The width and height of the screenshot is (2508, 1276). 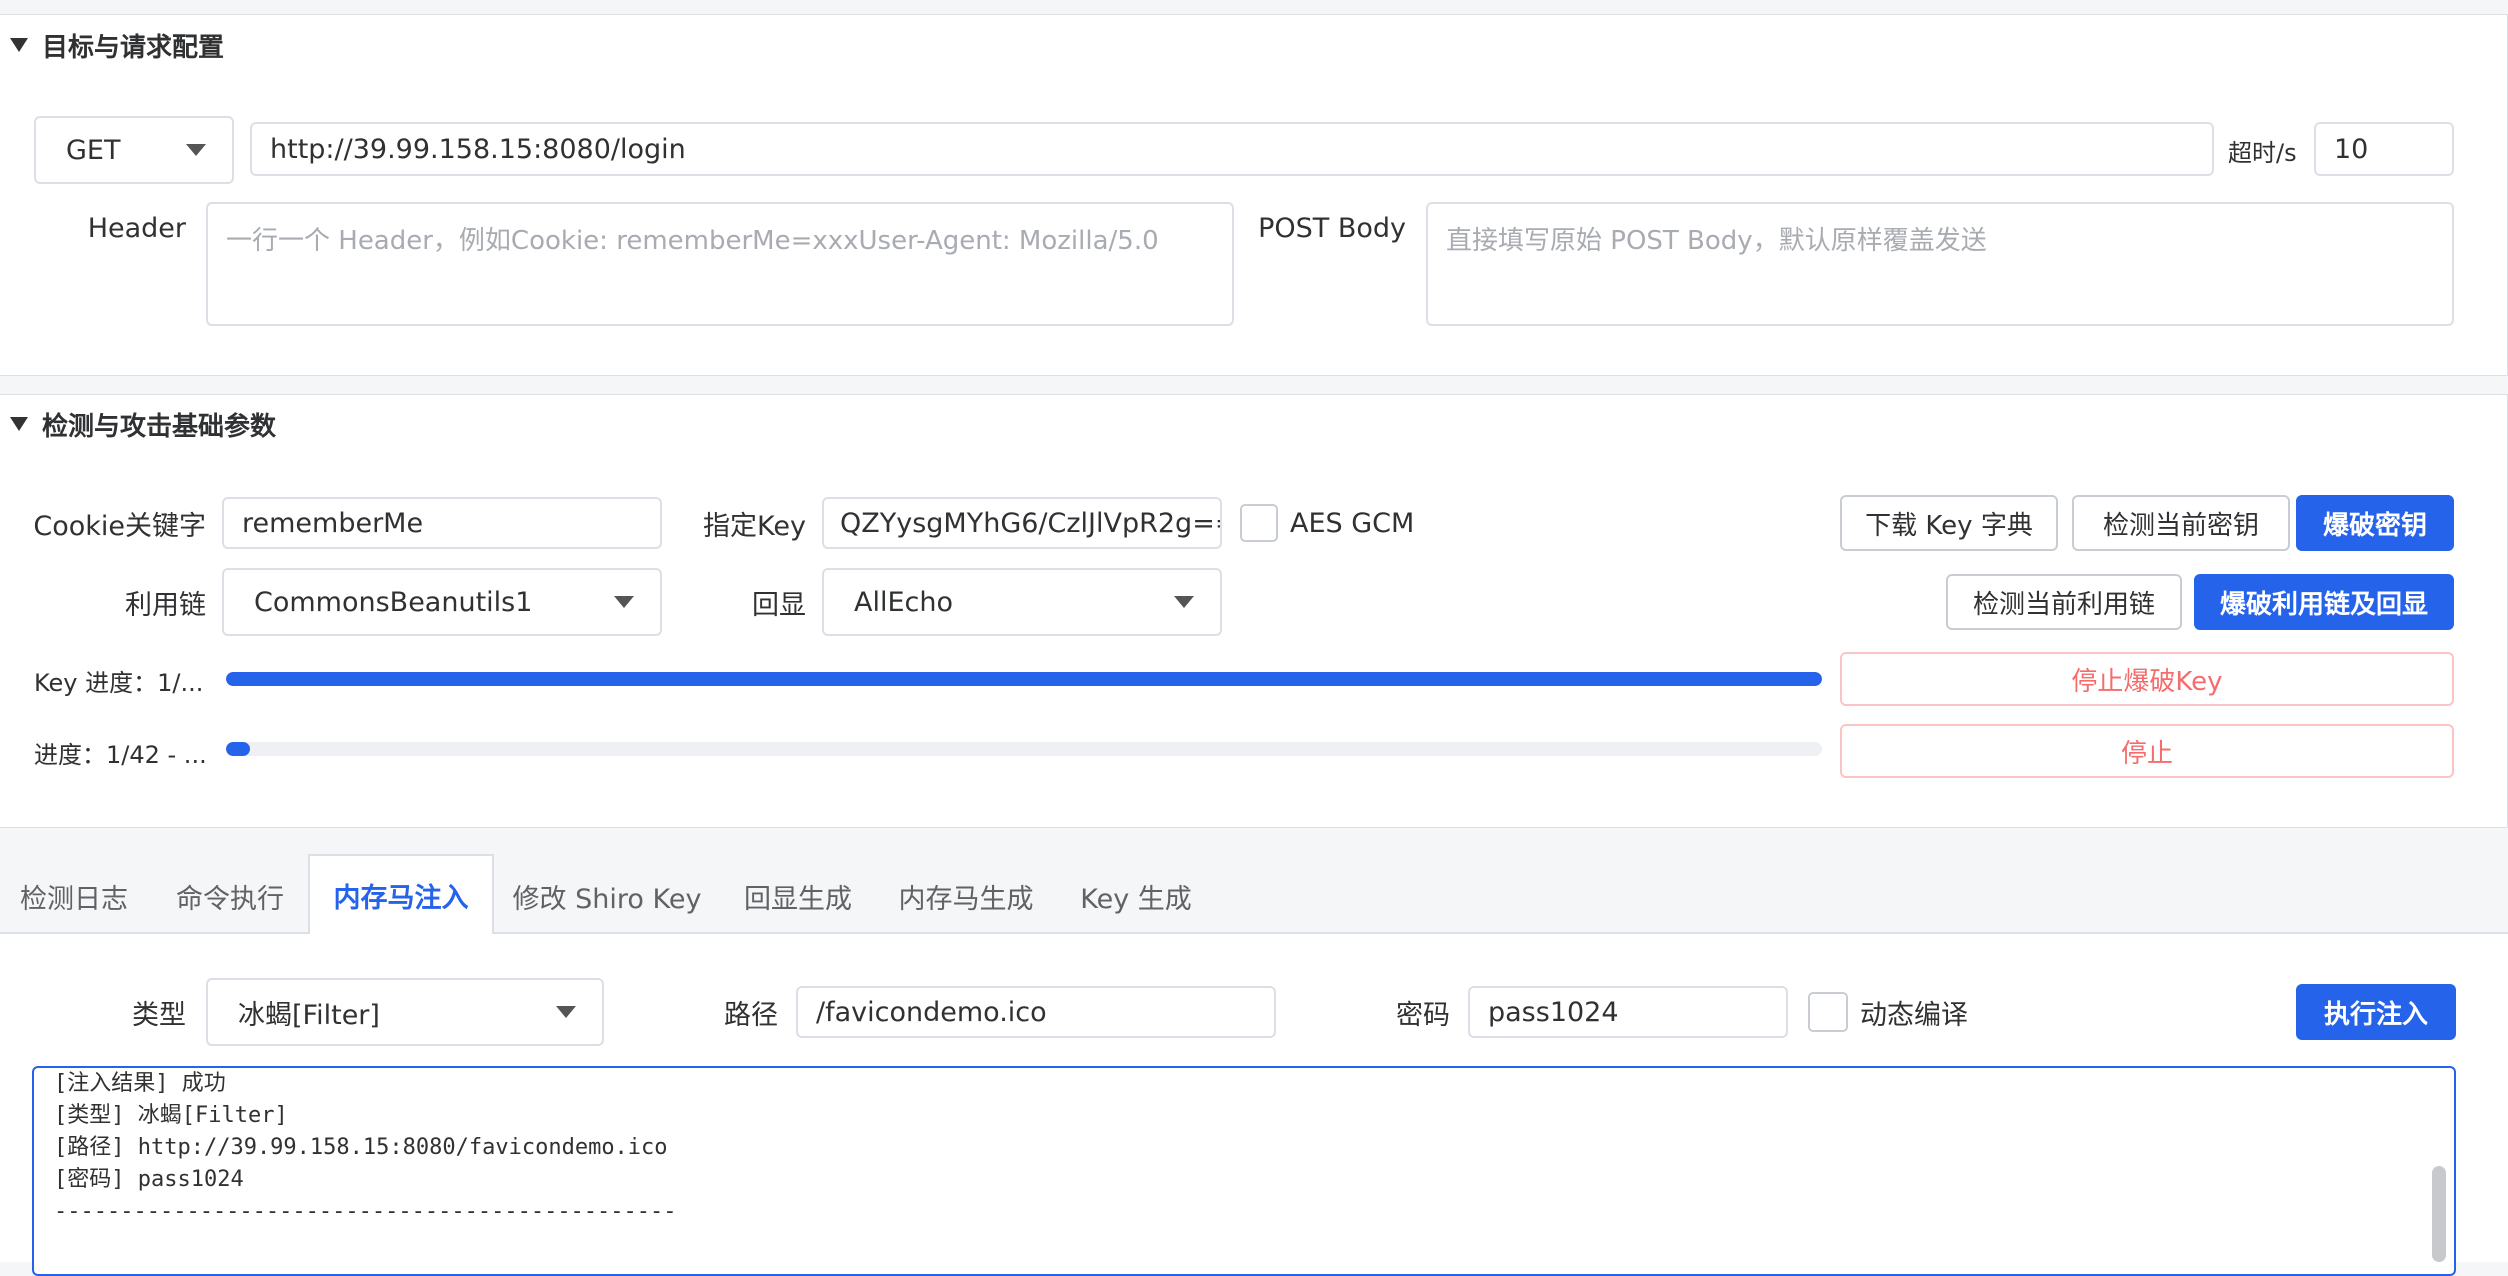 I want to click on detect-attack-title: 检测与攻击基础参数, so click(x=159, y=426).